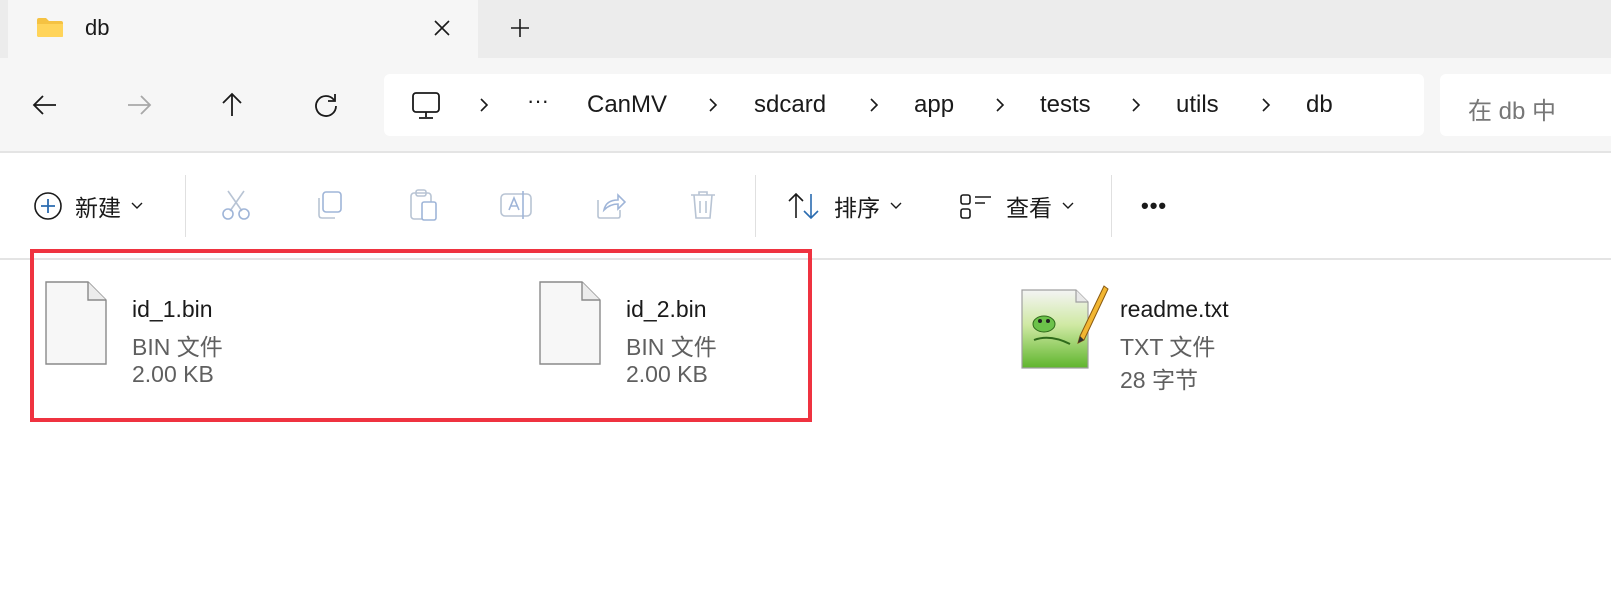 The height and width of the screenshot is (611, 1611). Describe the element at coordinates (610, 205) in the screenshot. I see `share-icon` at that location.